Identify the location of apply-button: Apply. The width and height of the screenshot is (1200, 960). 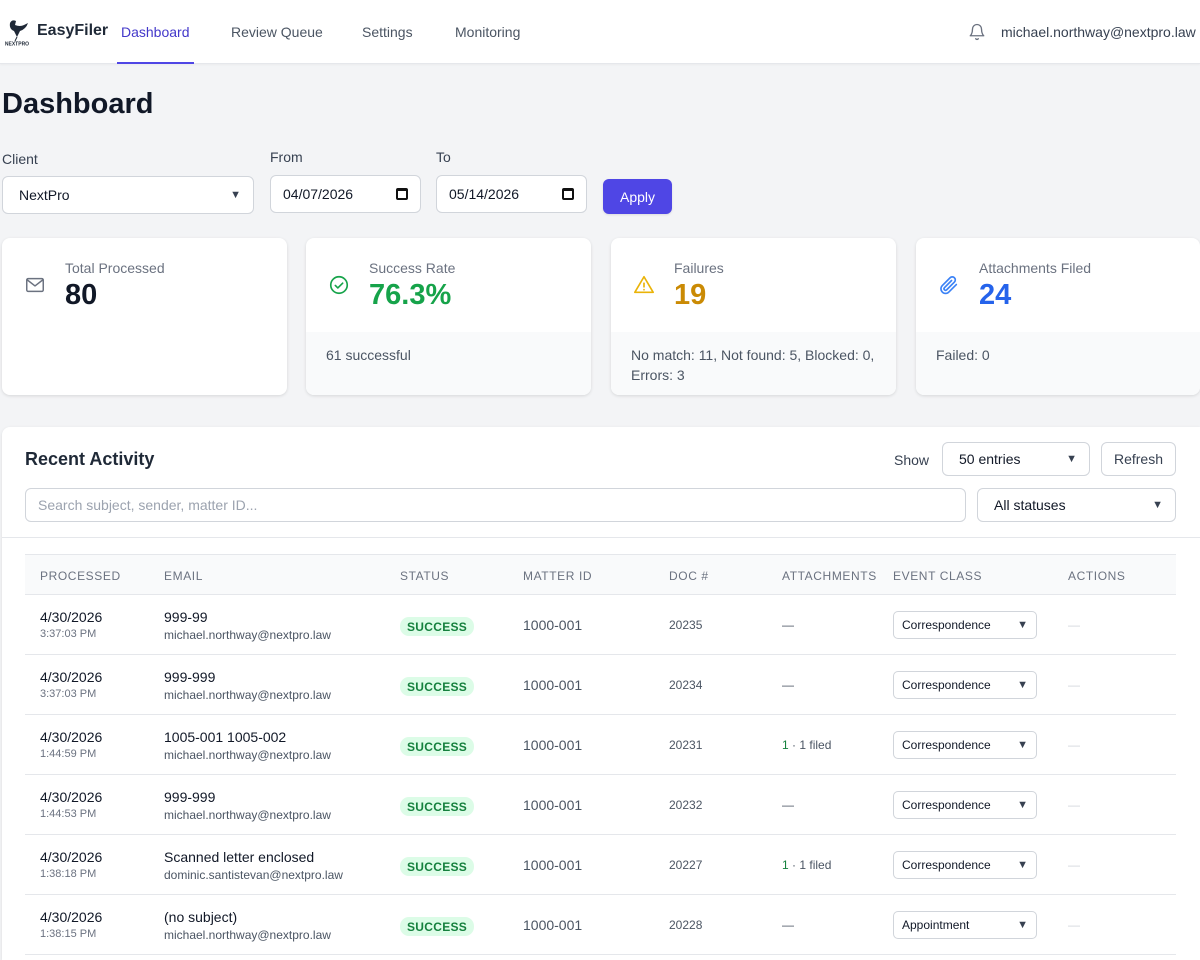
(637, 196).